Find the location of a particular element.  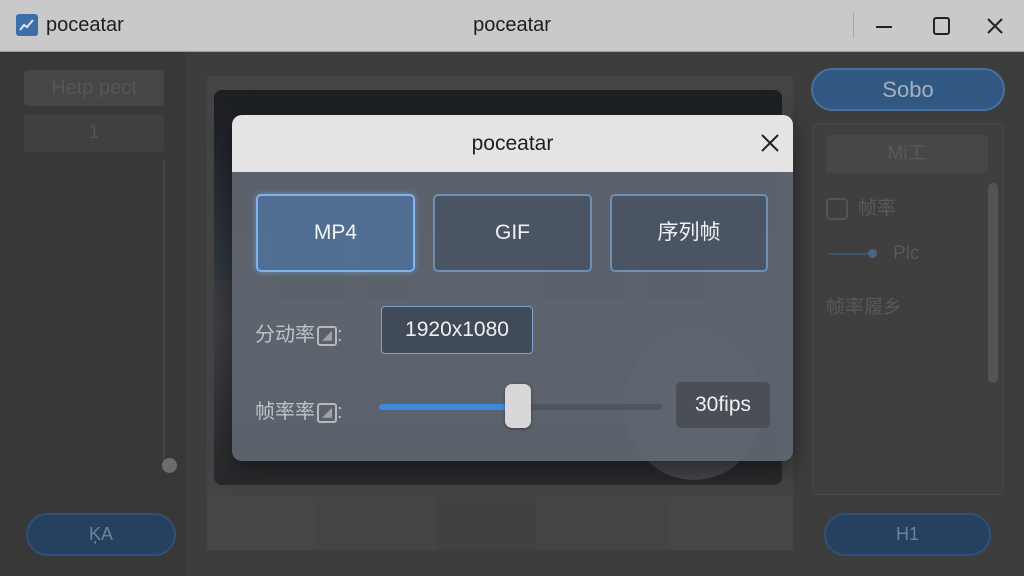

maximize-icon is located at coordinates (941, 26).